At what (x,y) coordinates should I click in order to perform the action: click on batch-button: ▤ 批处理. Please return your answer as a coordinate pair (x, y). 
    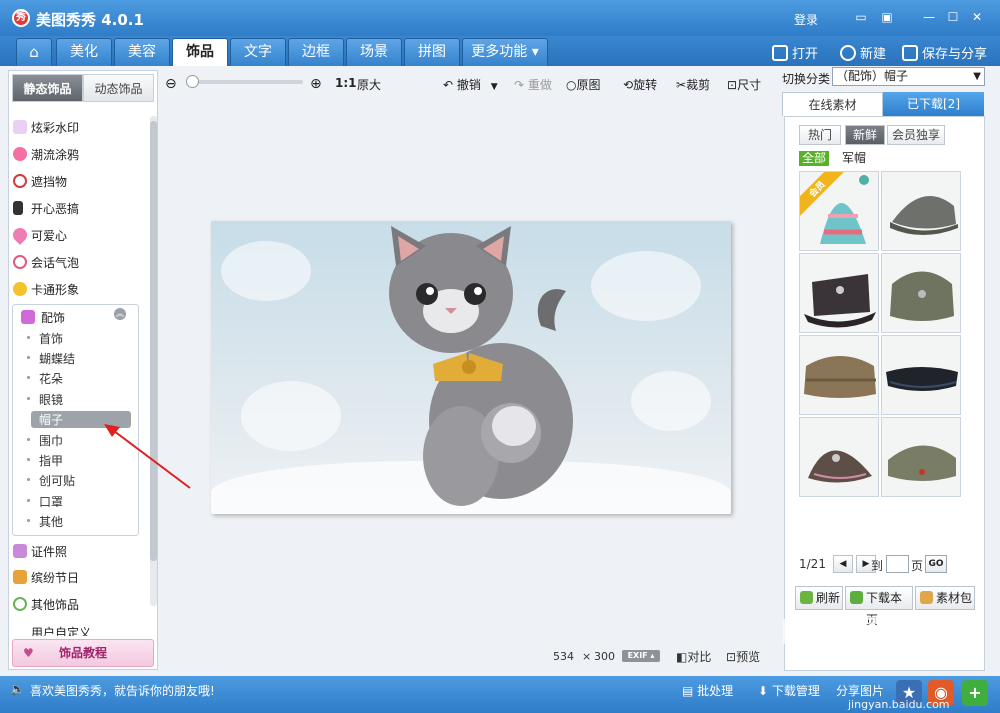
    Looking at the image, I should click on (707, 690).